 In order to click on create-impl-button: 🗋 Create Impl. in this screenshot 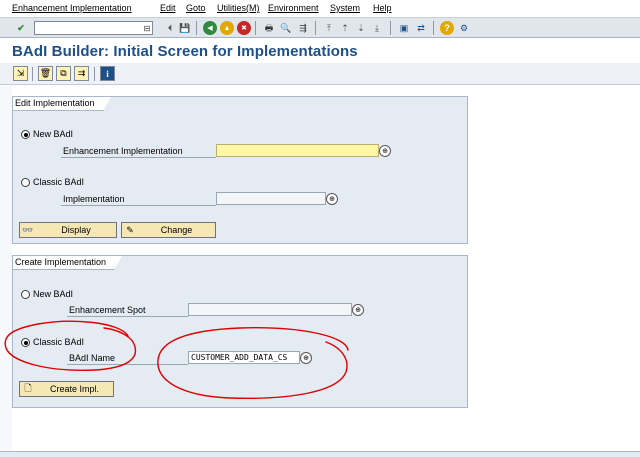, I will do `click(66, 389)`.